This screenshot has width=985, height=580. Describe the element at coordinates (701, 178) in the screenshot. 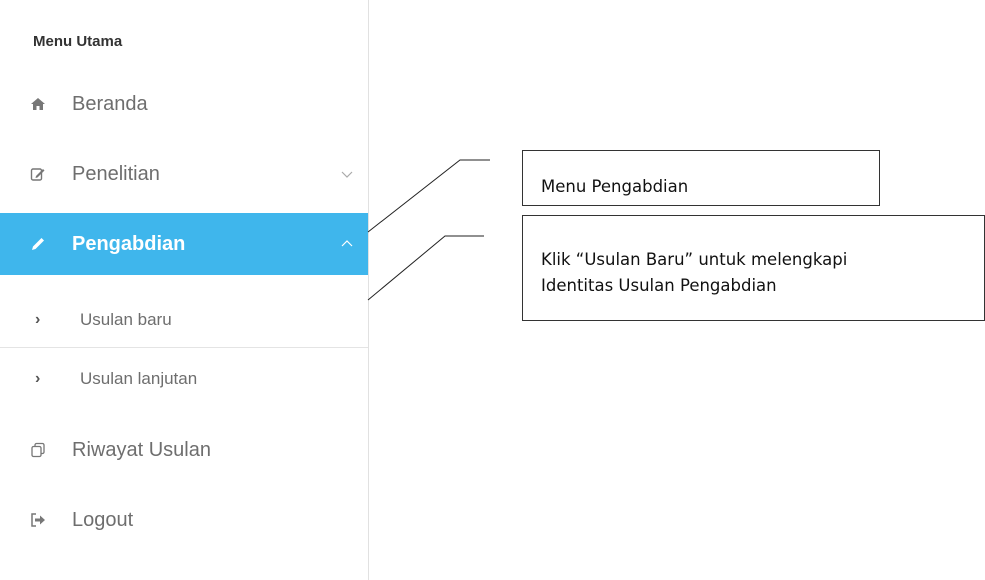

I see `callout-menu-pengabdian: Menu Pengabdian` at that location.